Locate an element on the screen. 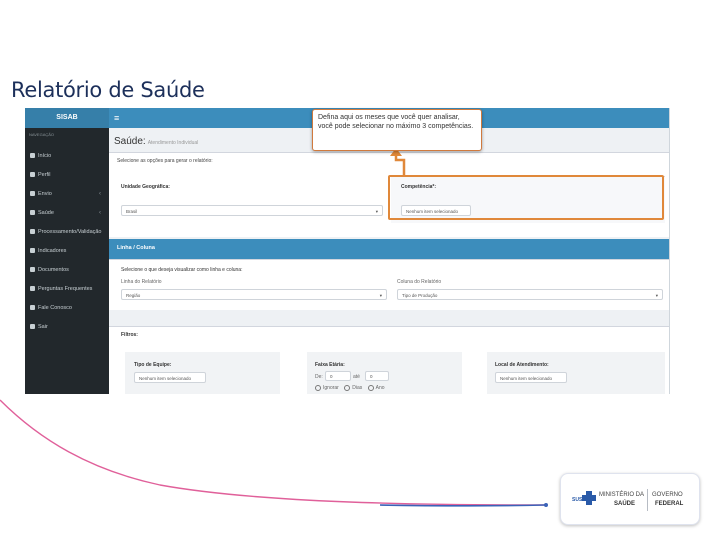 This screenshot has width=720, height=540. competencia-highlight-box is located at coordinates (526, 197).